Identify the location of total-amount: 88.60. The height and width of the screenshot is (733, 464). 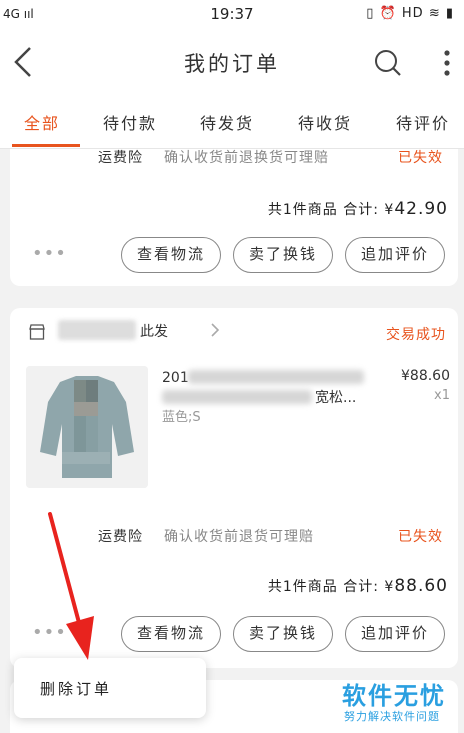
(421, 586).